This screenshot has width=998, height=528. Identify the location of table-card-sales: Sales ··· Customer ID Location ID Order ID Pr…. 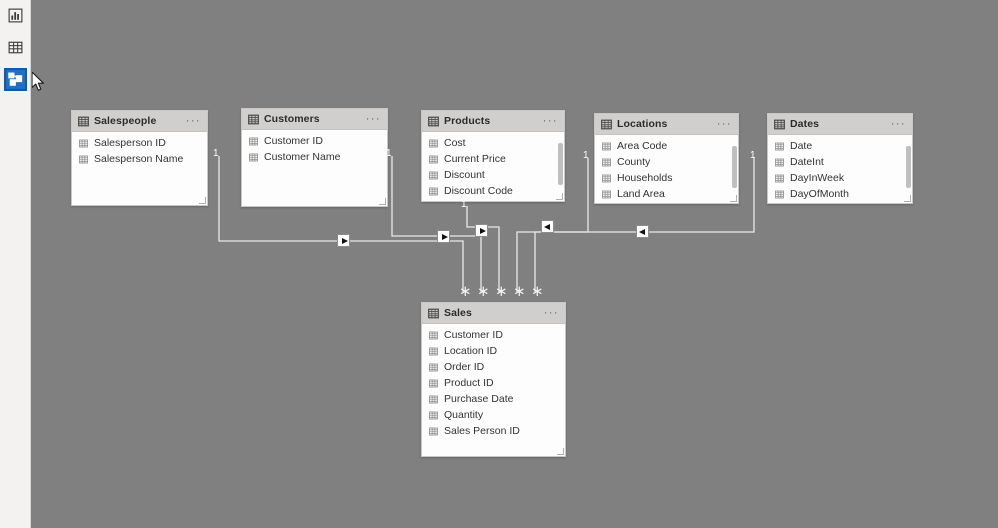
(493, 379).